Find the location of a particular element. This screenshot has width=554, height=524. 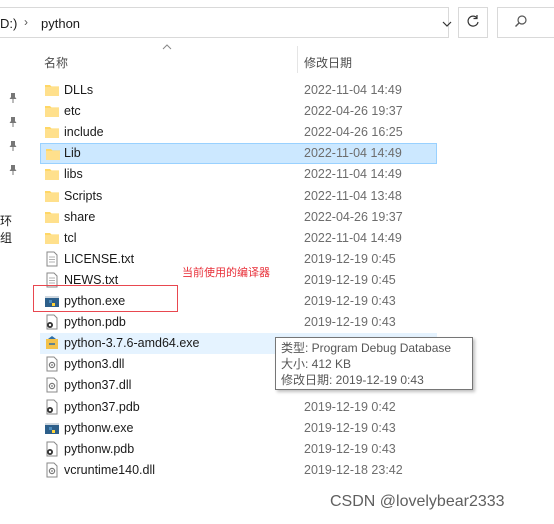

column-divider is located at coordinates (297, 59).